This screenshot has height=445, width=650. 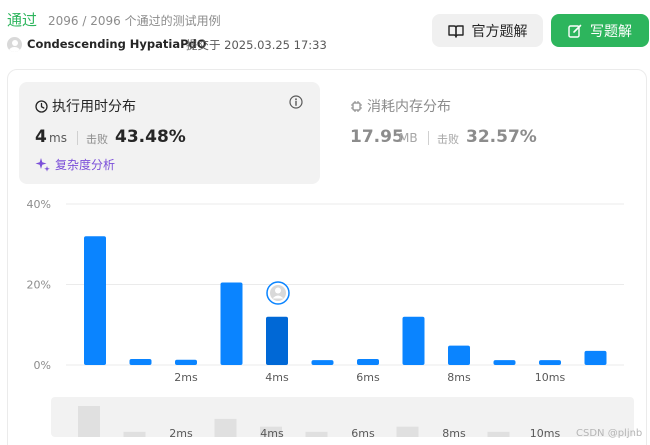 I want to click on x-tick-label: 6ms, so click(x=368, y=377).